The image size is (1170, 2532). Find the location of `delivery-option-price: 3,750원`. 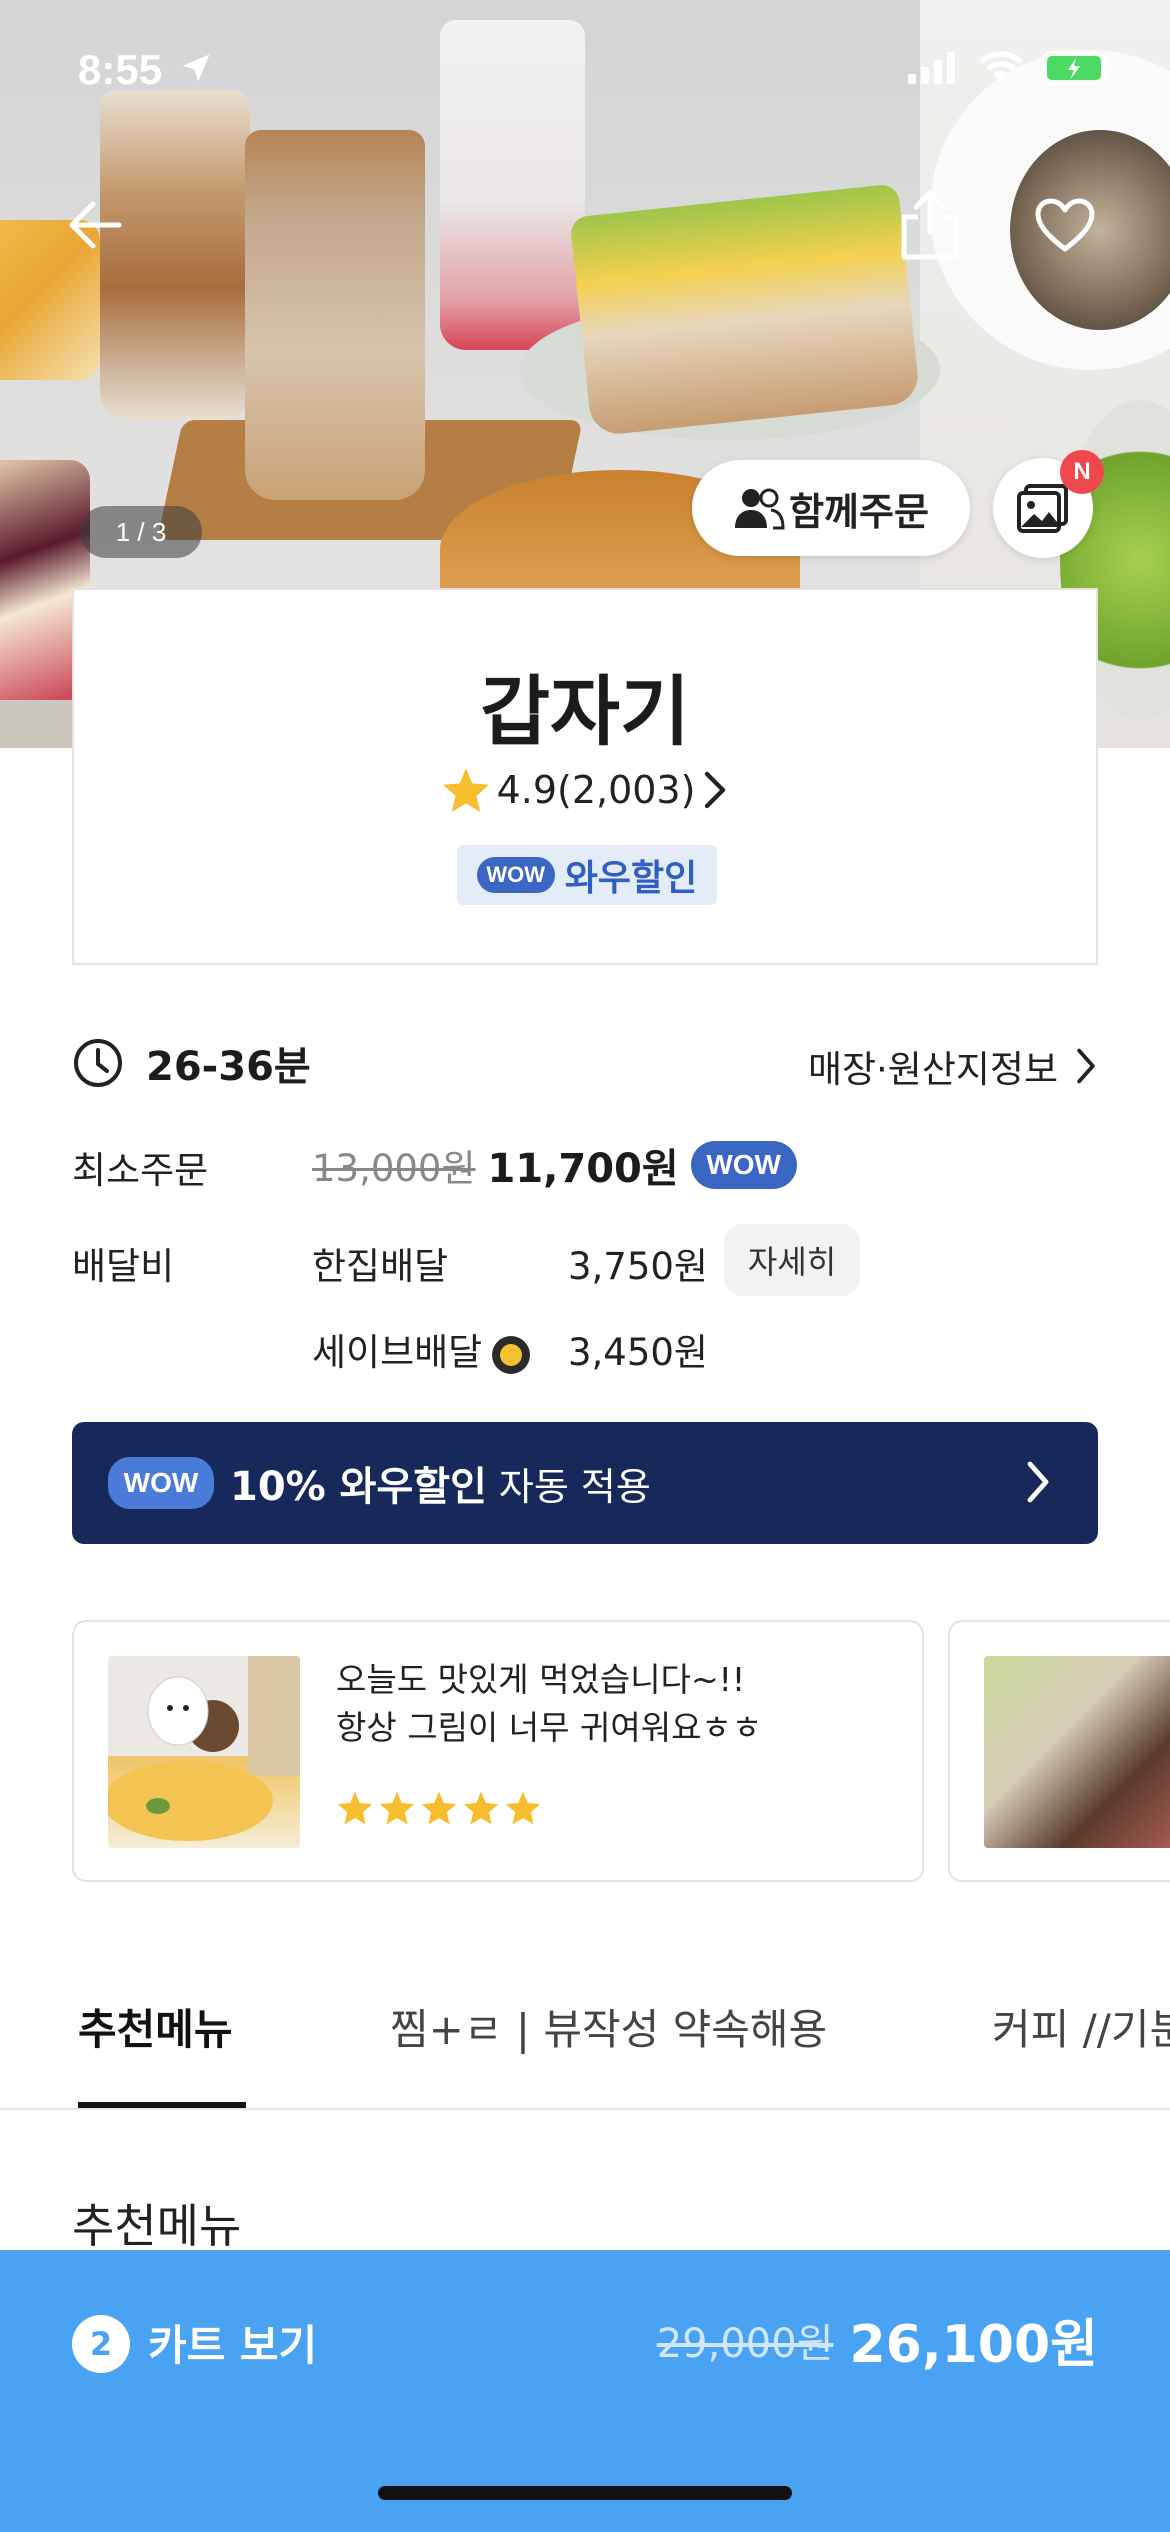

delivery-option-price: 3,750원 is located at coordinates (638, 1266).